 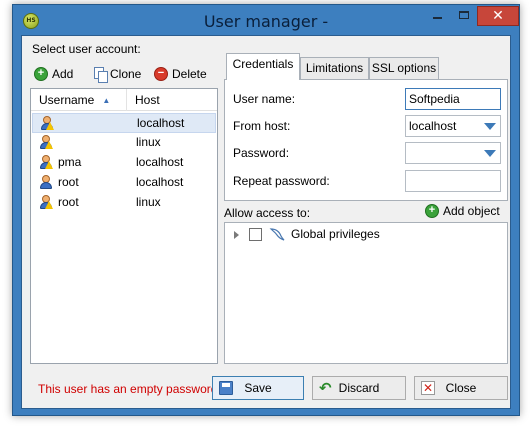 I want to click on add-user-button: + Add, so click(x=53, y=74).